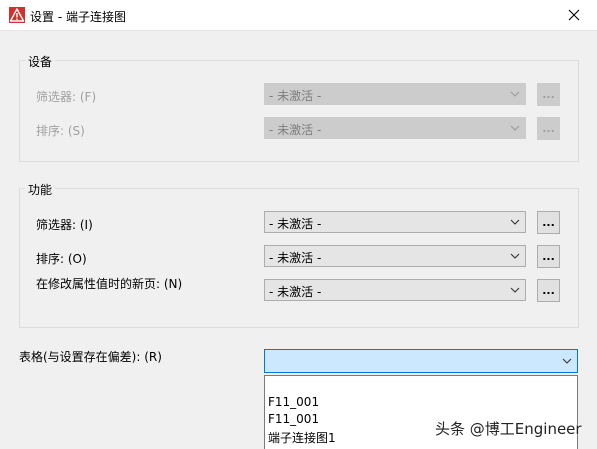  I want to click on list-item: 端子连接图1, so click(302, 437).